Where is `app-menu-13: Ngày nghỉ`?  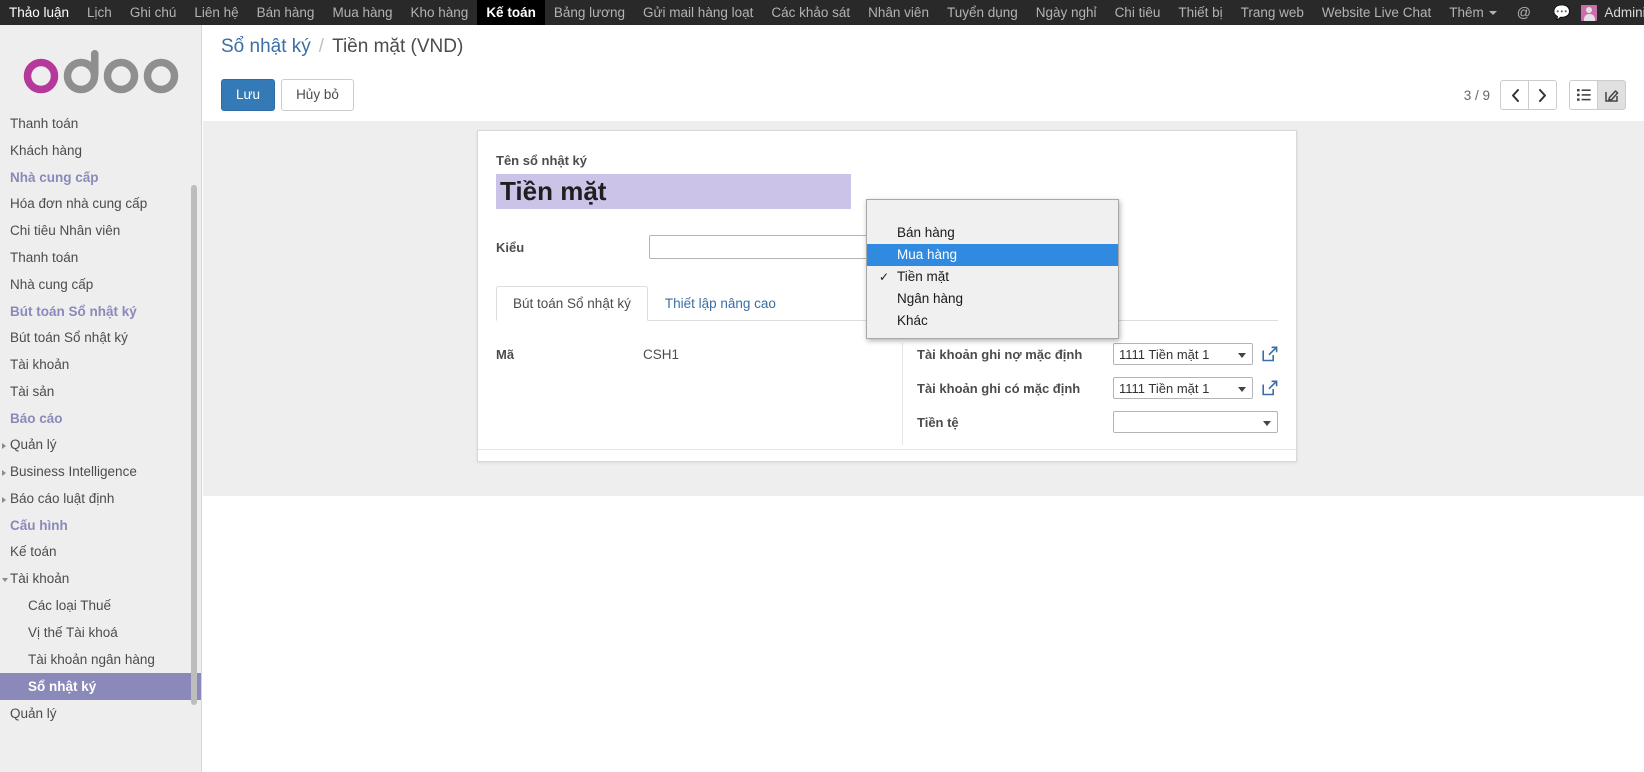
app-menu-13: Ngày nghỉ is located at coordinates (1066, 12).